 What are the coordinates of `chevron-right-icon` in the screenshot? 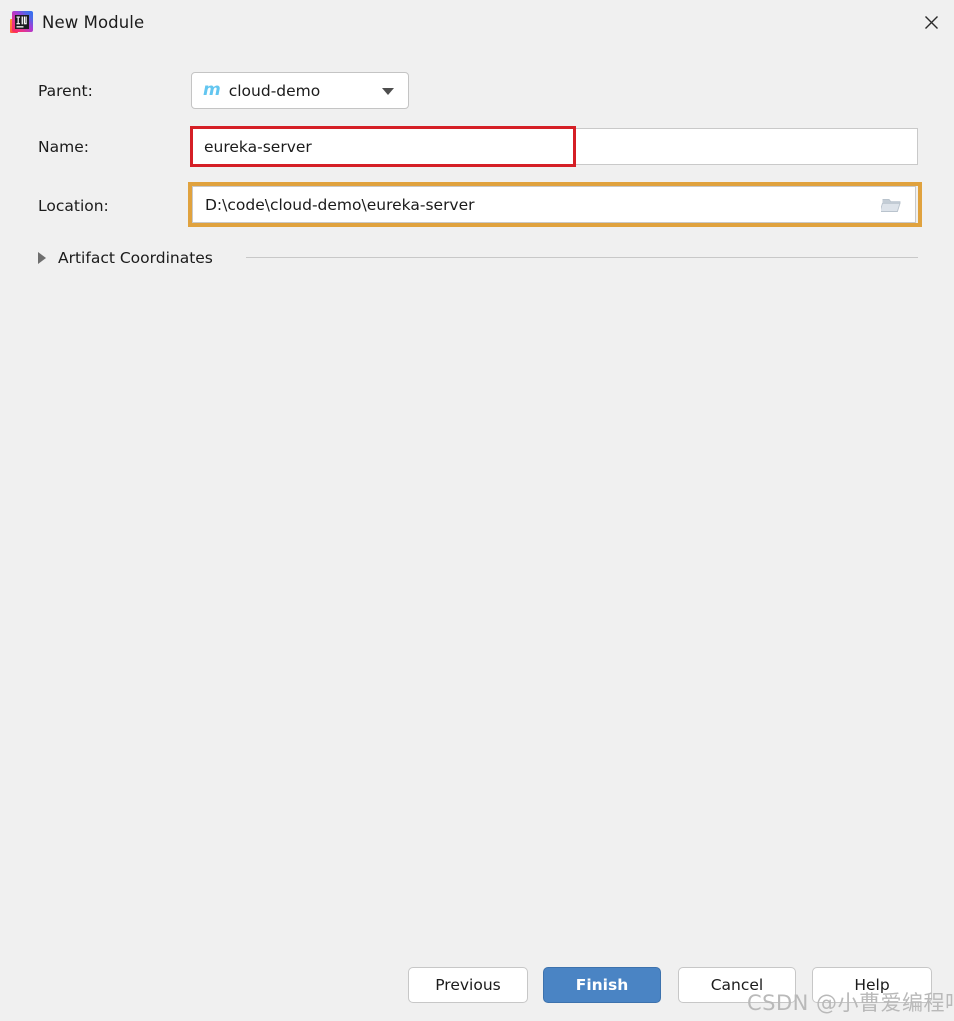 It's located at (42, 258).